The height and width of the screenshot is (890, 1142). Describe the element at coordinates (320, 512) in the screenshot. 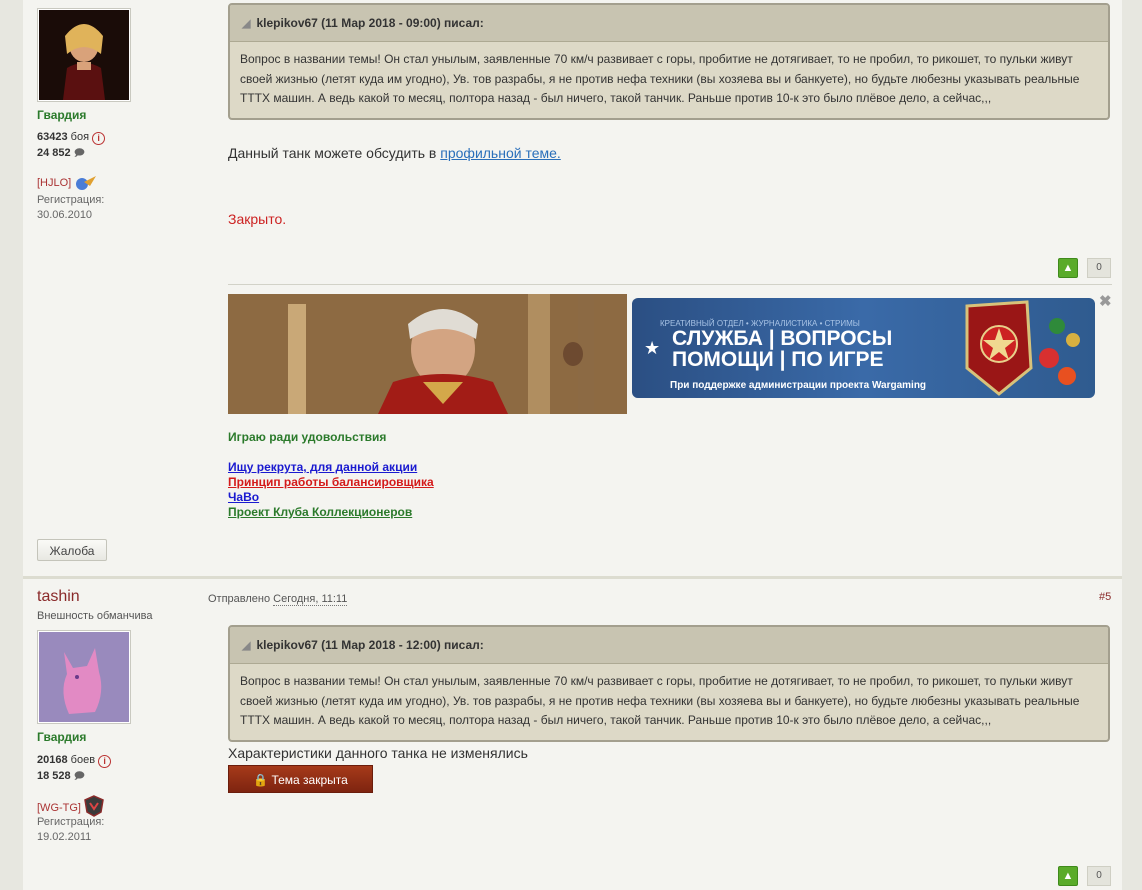

I see `signature-link-collectors: Проект Клуба Коллекционеров` at that location.